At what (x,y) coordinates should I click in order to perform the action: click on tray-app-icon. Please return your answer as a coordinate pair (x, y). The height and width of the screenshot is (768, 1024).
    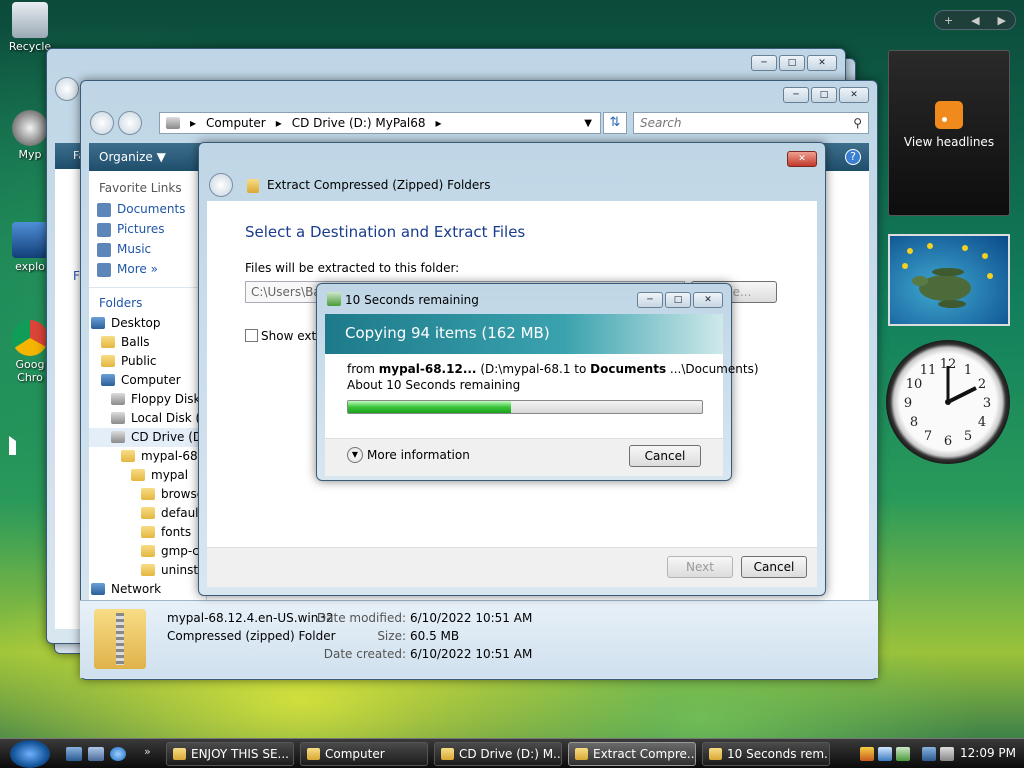
    Looking at the image, I should click on (885, 754).